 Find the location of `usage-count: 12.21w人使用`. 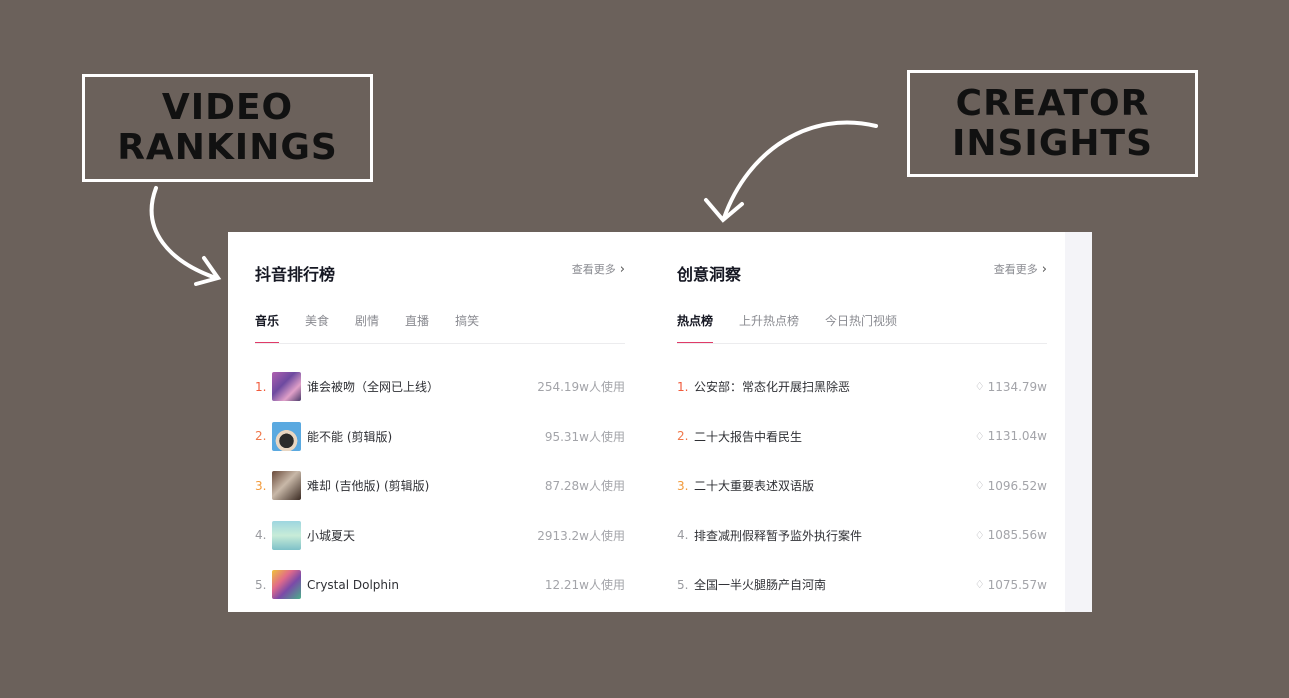

usage-count: 12.21w人使用 is located at coordinates (584, 585).